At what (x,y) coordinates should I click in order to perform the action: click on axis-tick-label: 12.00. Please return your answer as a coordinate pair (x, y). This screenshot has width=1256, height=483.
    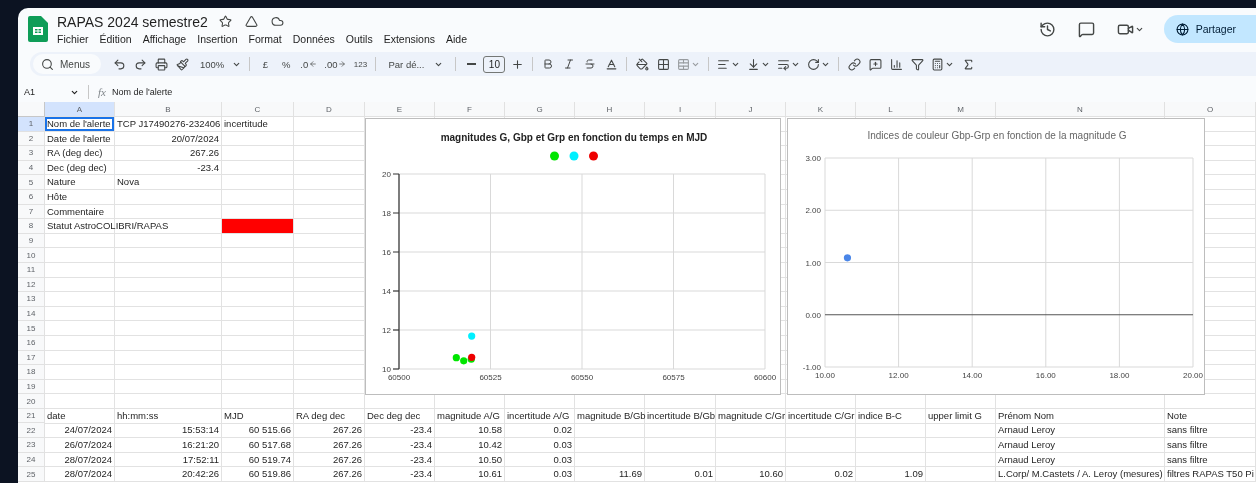
    Looking at the image, I should click on (898, 375).